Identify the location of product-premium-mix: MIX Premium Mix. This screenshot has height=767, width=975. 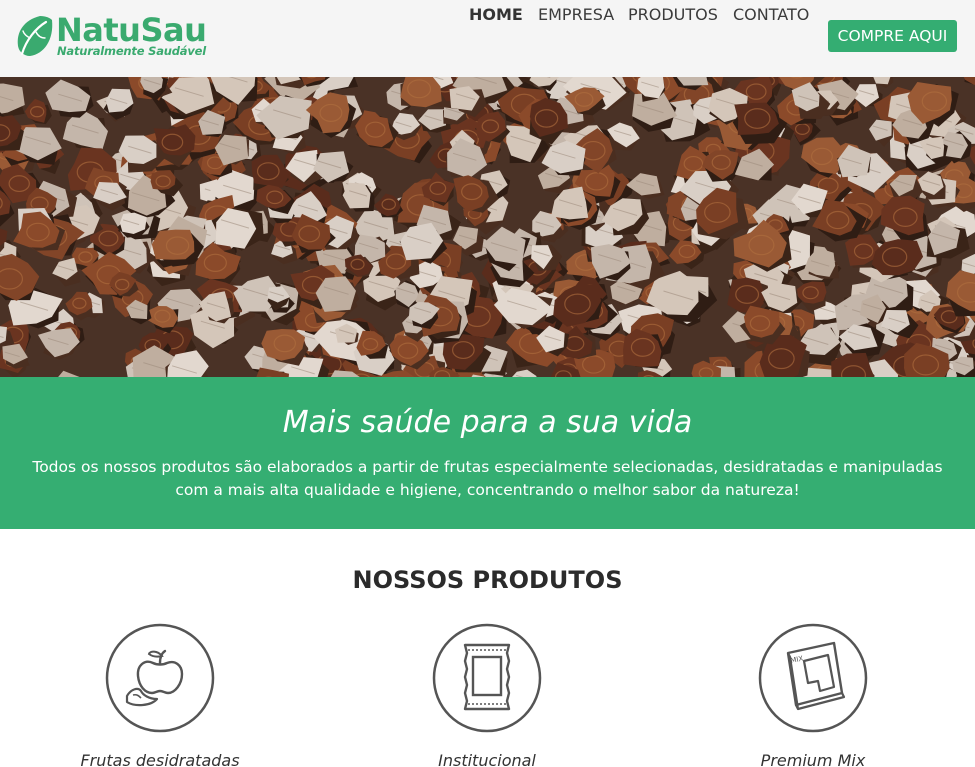
(813, 695).